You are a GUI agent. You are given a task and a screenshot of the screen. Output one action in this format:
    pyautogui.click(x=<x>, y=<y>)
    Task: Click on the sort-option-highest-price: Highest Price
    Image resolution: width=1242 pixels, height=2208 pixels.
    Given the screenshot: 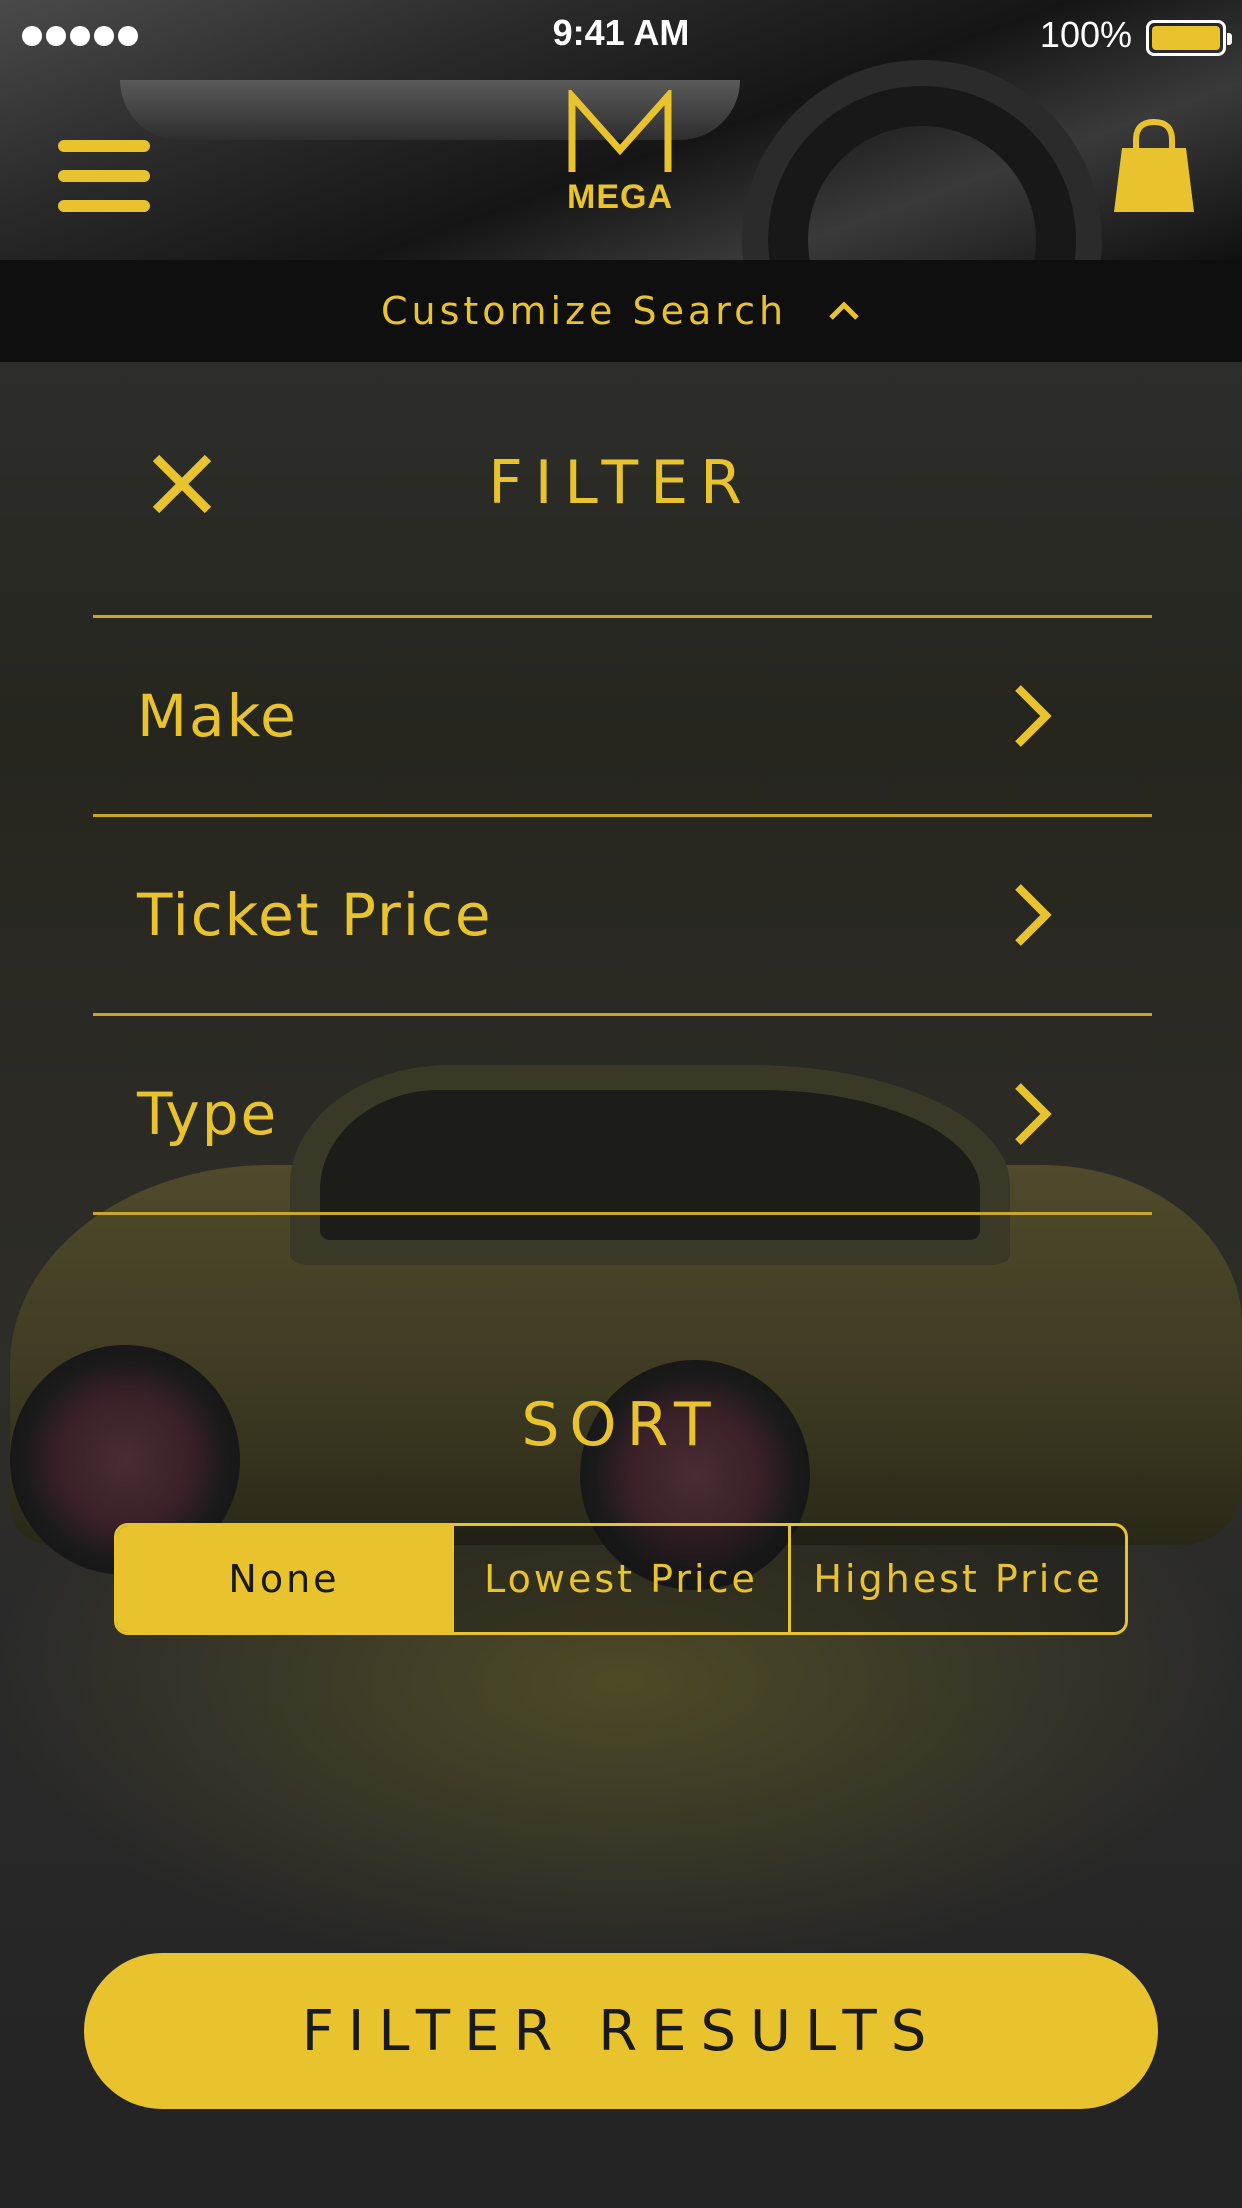 What is the action you would take?
    pyautogui.click(x=956, y=1579)
    